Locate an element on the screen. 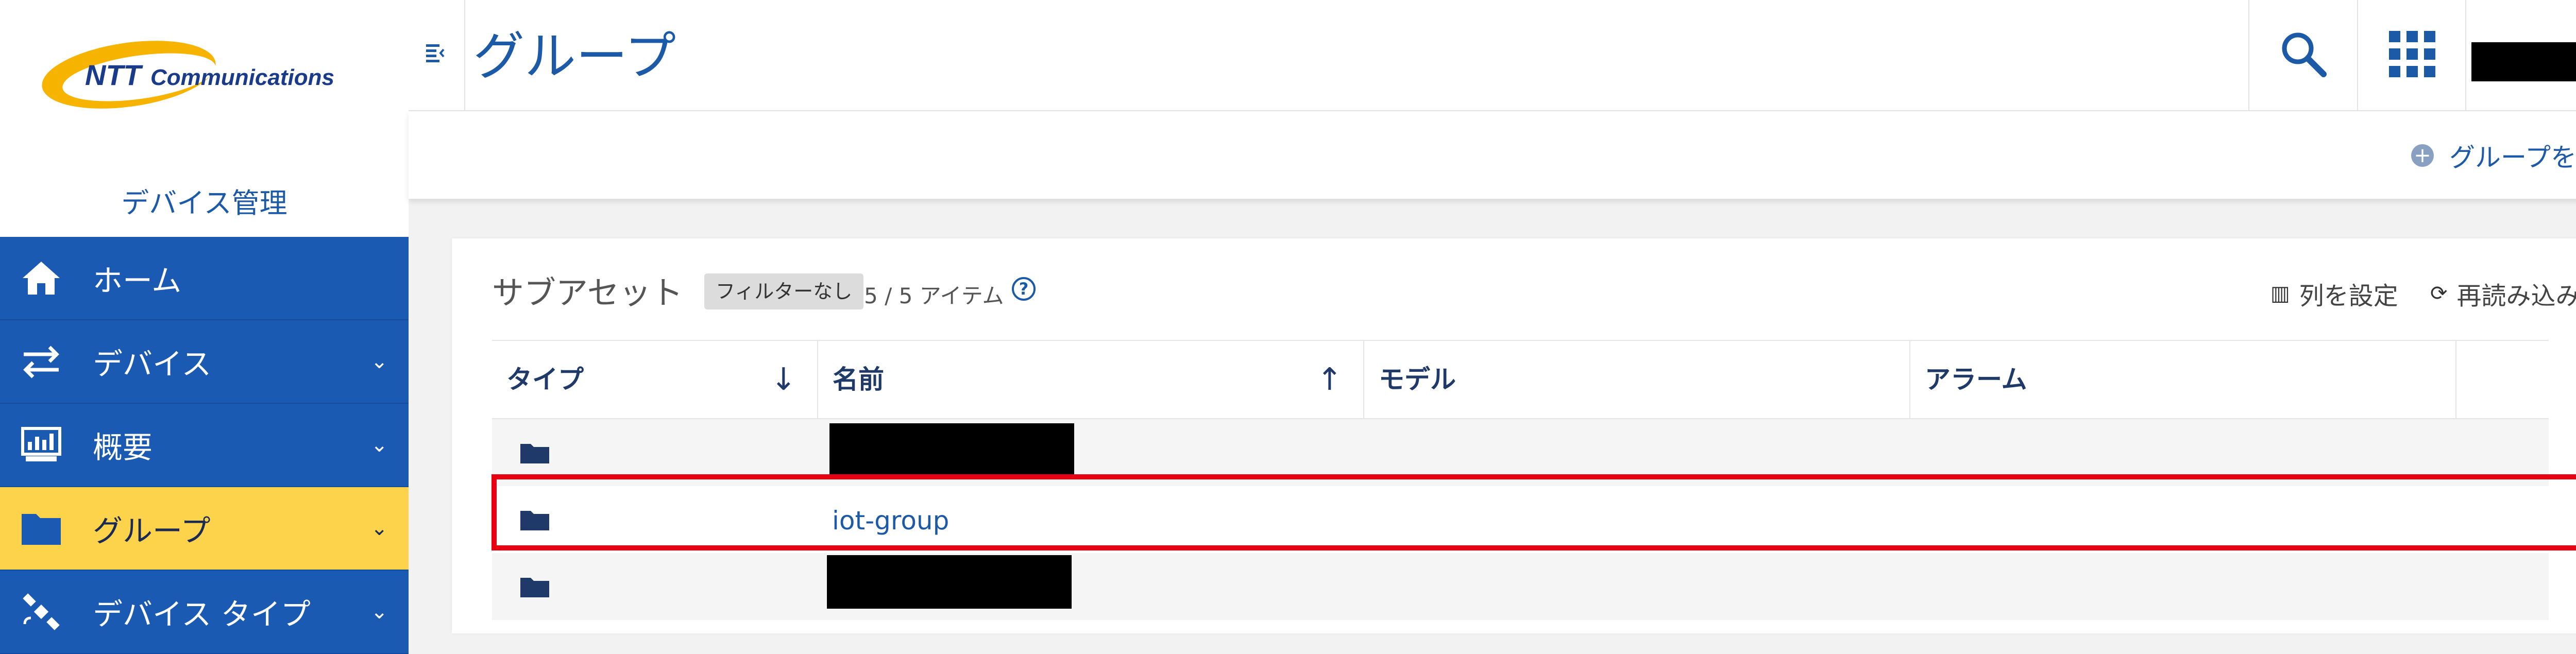 The width and height of the screenshot is (2576, 654). reload-label: 再読み込み is located at coordinates (2516, 296).